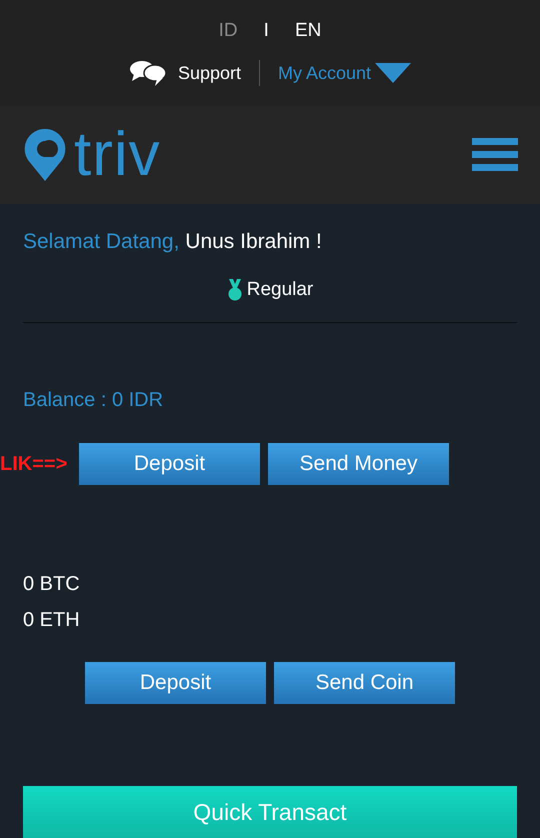 Image resolution: width=540 pixels, height=838 pixels. I want to click on coin-balance: 0 ETH, so click(52, 620).